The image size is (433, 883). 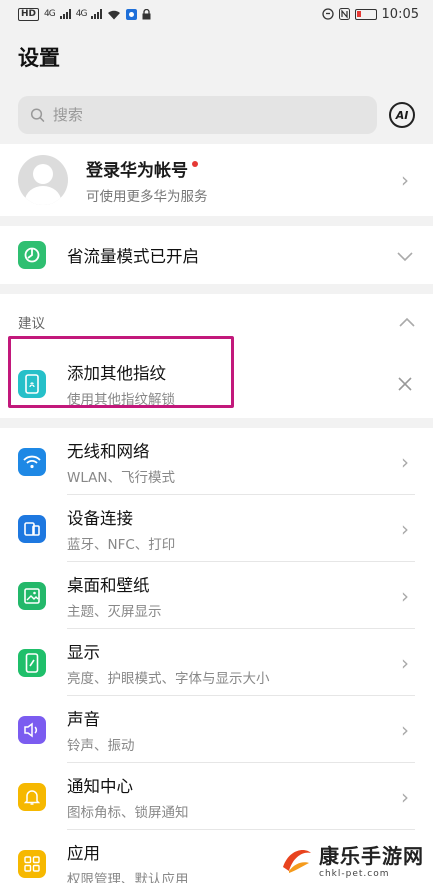 What do you see at coordinates (32, 528) in the screenshot?
I see `device-connection-icon` at bounding box center [32, 528].